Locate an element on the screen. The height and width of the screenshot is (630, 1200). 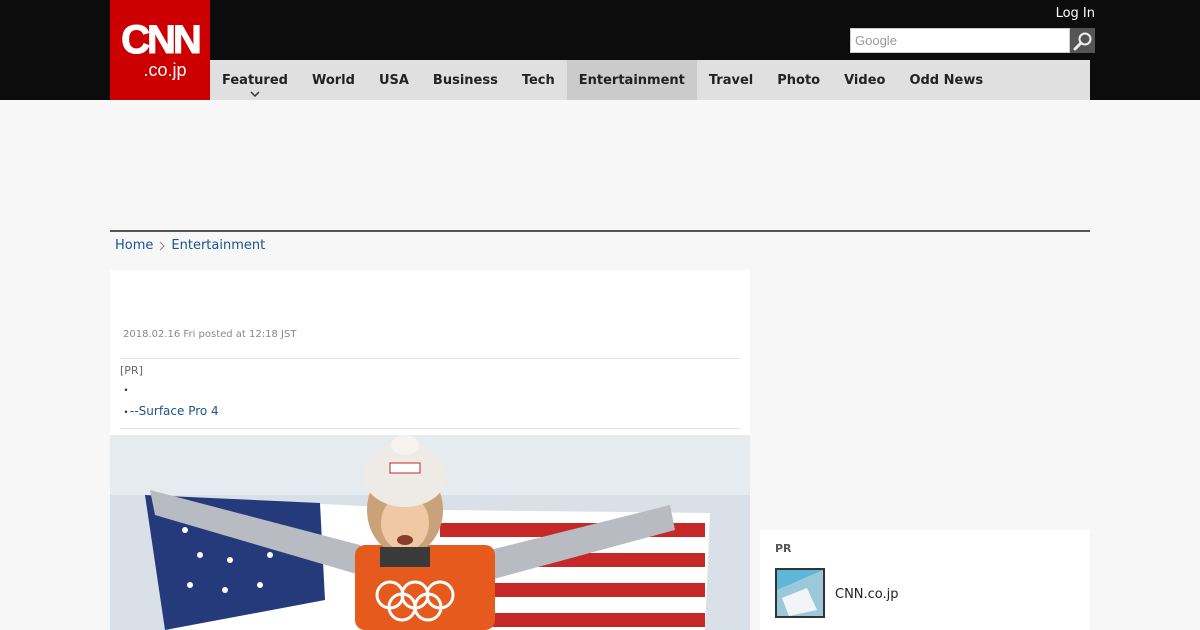
nav-item-label: Featured is located at coordinates (255, 80).